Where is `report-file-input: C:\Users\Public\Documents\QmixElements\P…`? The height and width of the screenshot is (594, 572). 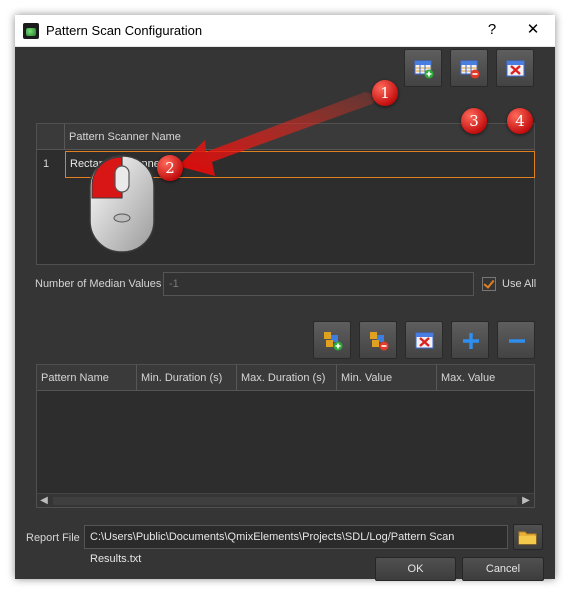
report-file-input: C:\Users\Public\Documents\QmixElements\P… is located at coordinates (296, 545).